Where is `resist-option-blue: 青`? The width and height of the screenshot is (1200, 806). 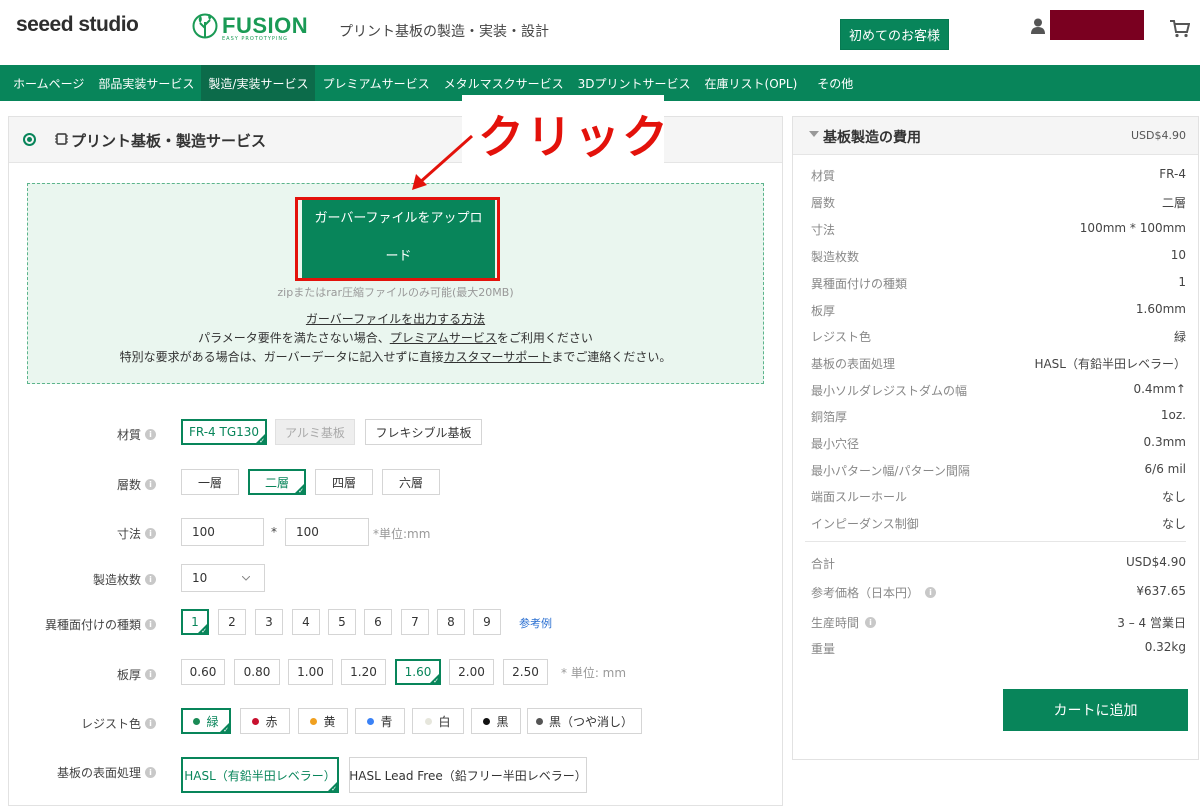
resist-option-blue: 青 is located at coordinates (380, 721).